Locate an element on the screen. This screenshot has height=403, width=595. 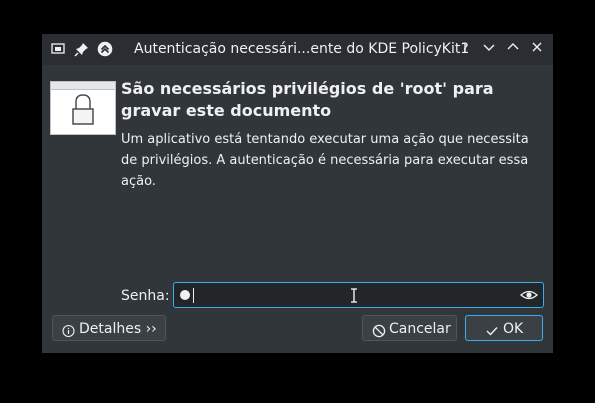
cancel-button: Cancelar is located at coordinates (409, 328).